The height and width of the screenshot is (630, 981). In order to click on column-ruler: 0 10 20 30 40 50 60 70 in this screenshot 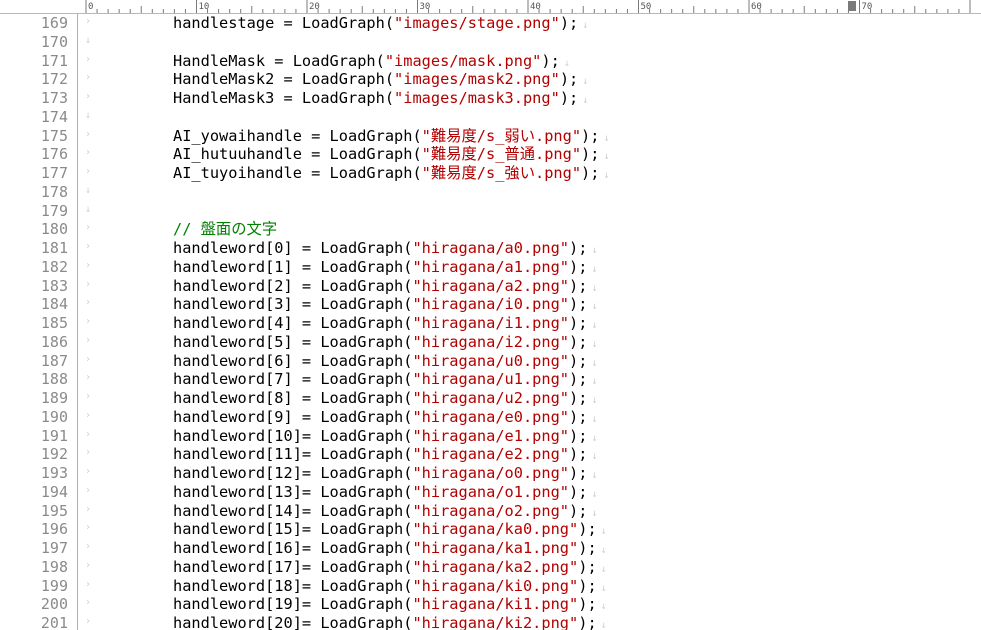, I will do `click(490, 7)`.